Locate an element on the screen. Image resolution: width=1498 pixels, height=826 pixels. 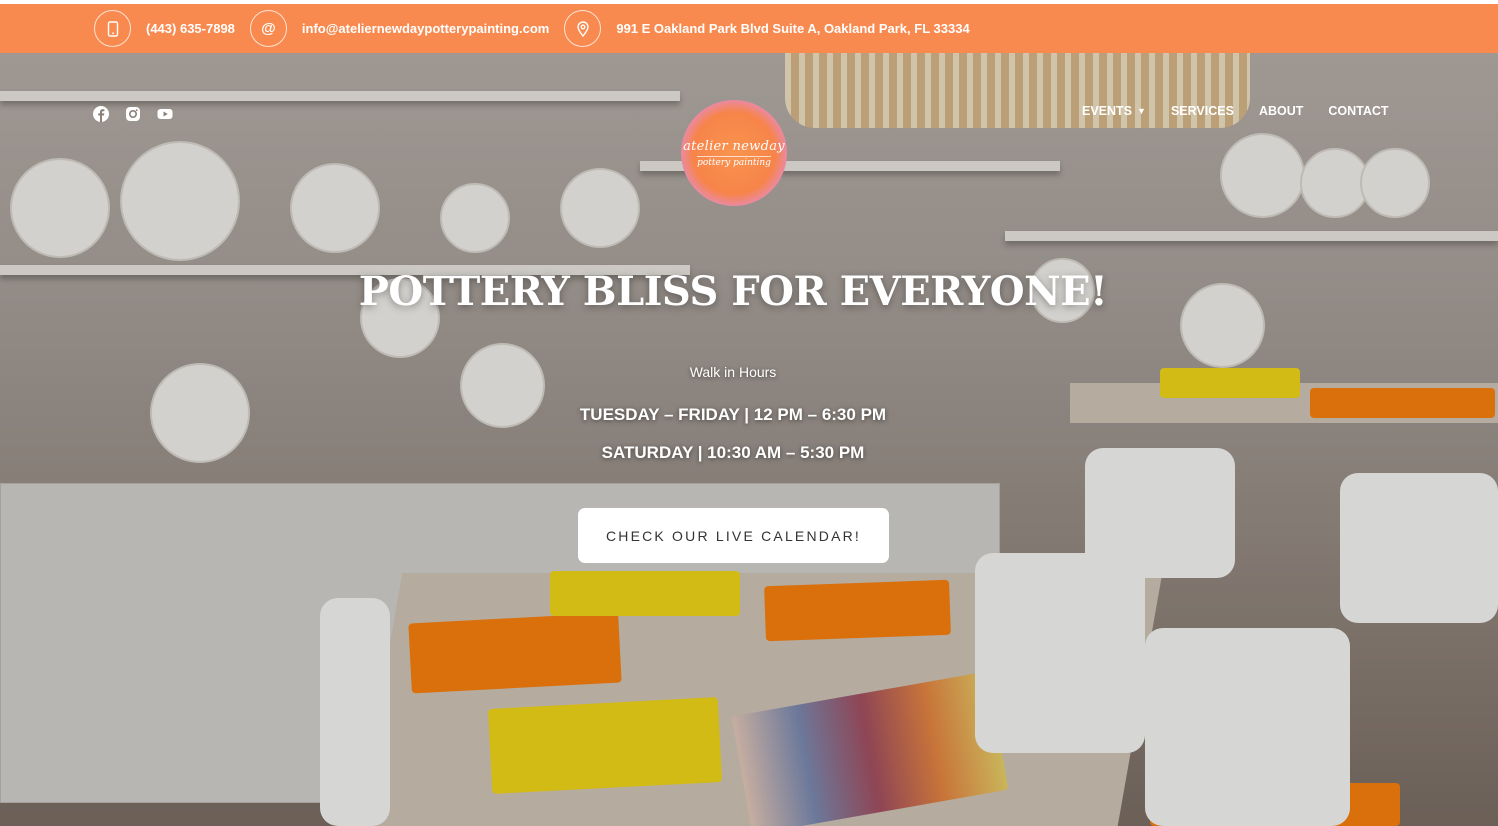
hero-headline: POTTERY BLISS FOR EVERYONE! is located at coordinates (733, 291).